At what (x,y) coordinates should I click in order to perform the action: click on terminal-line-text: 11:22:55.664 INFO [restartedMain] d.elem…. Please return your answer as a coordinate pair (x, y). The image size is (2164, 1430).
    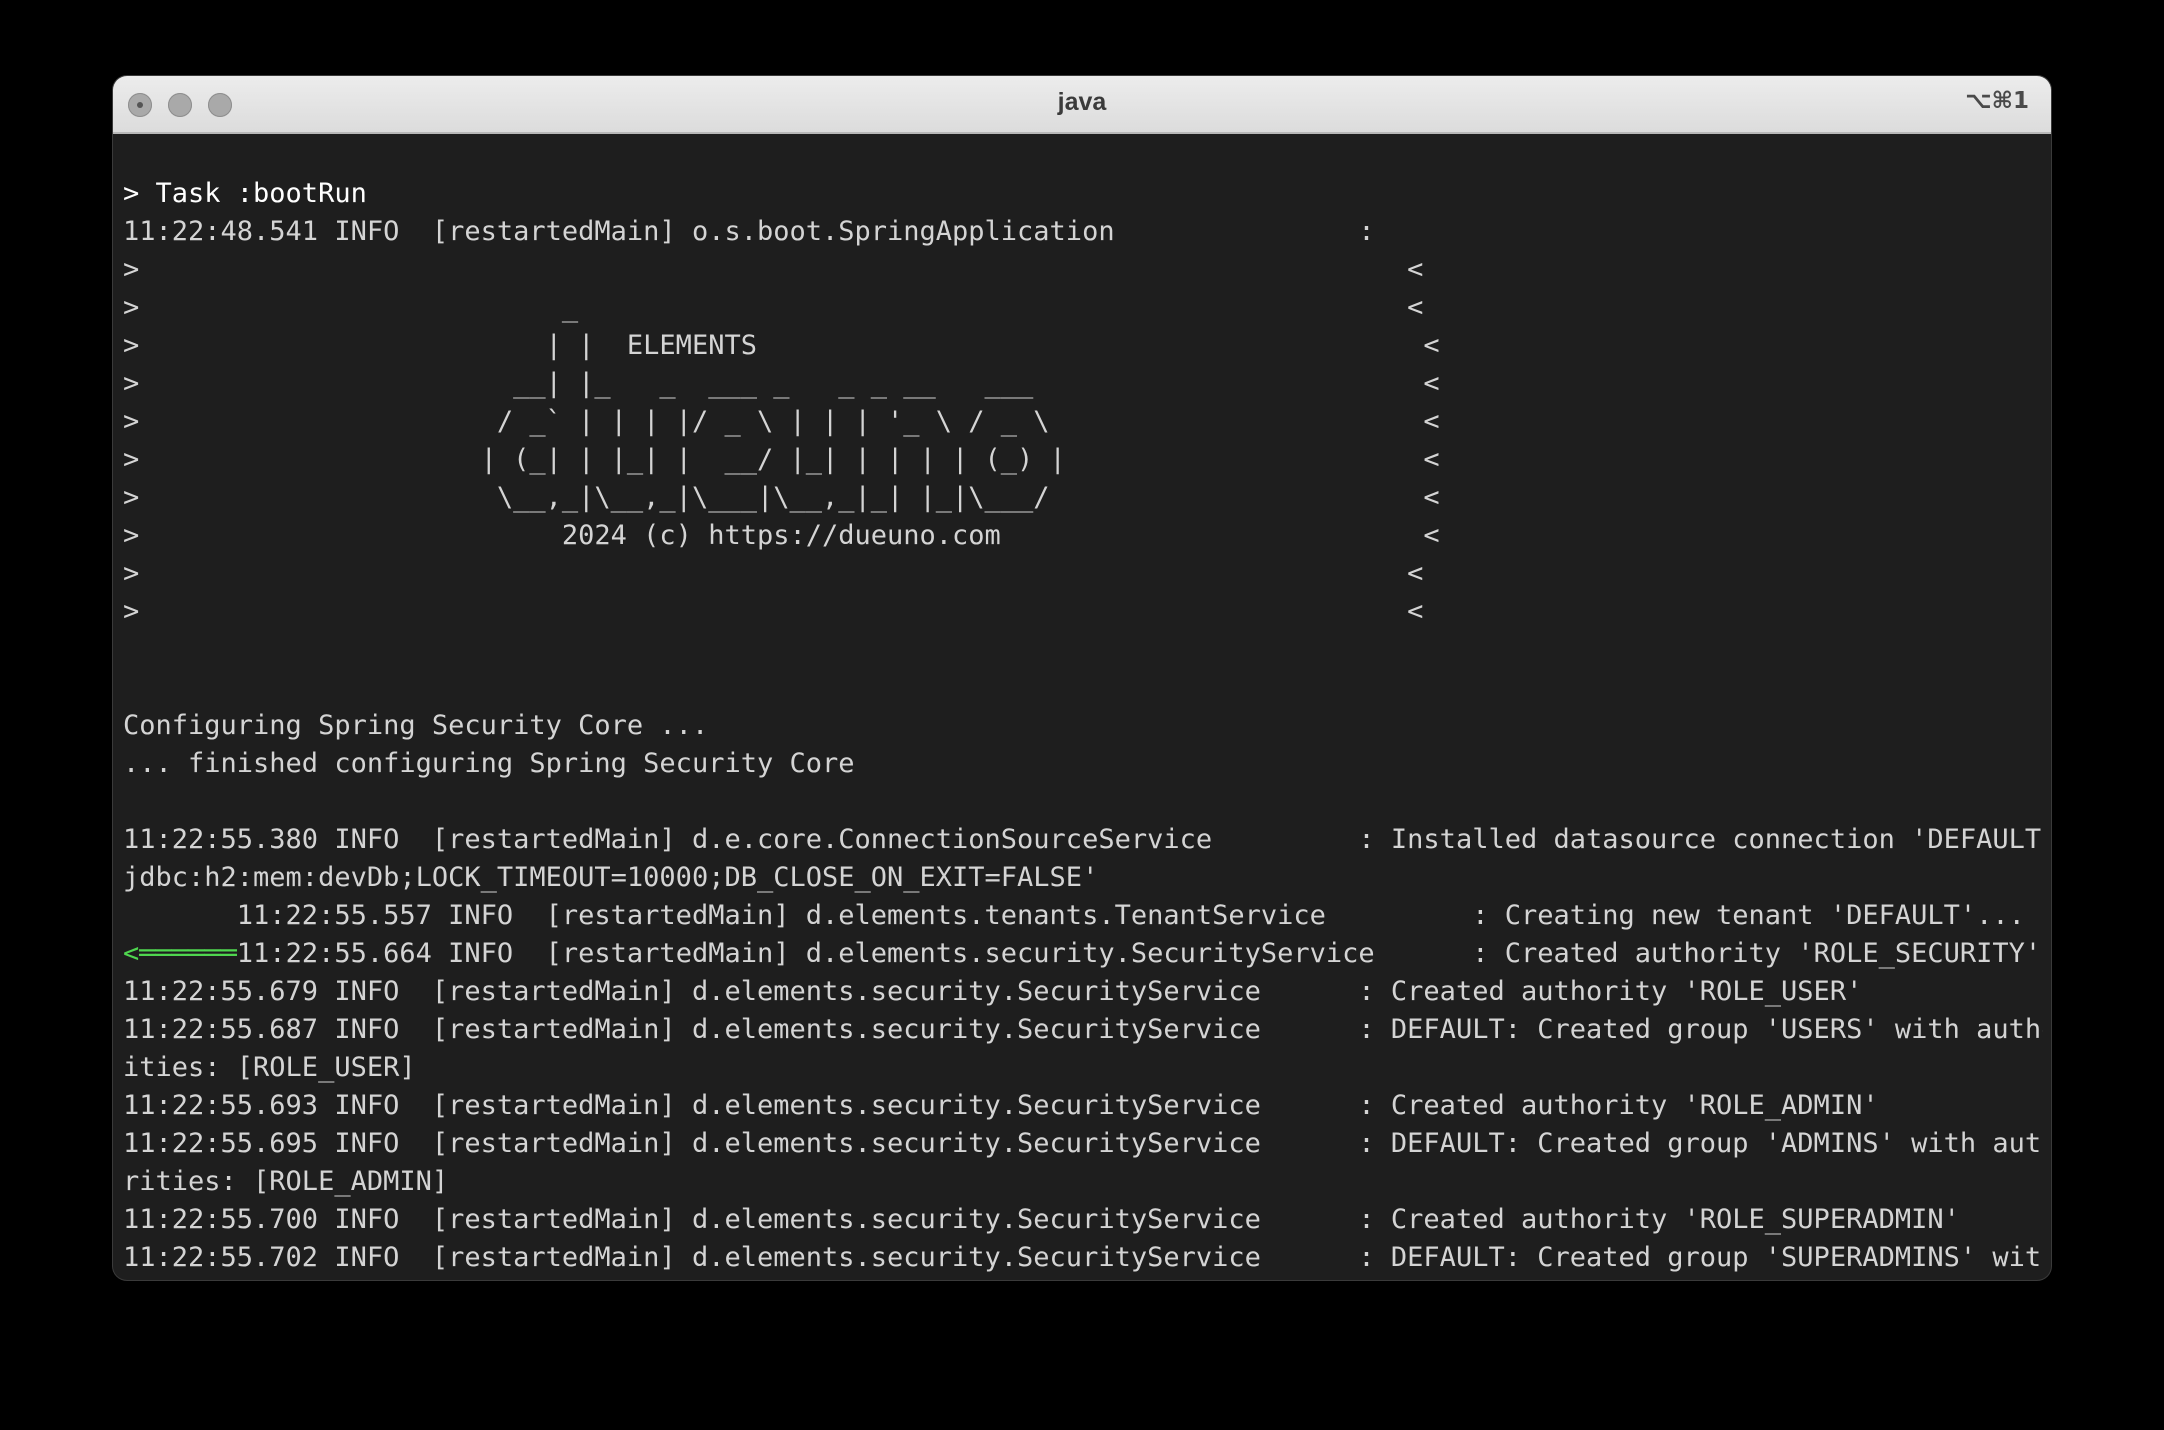
    Looking at the image, I should click on (1139, 953).